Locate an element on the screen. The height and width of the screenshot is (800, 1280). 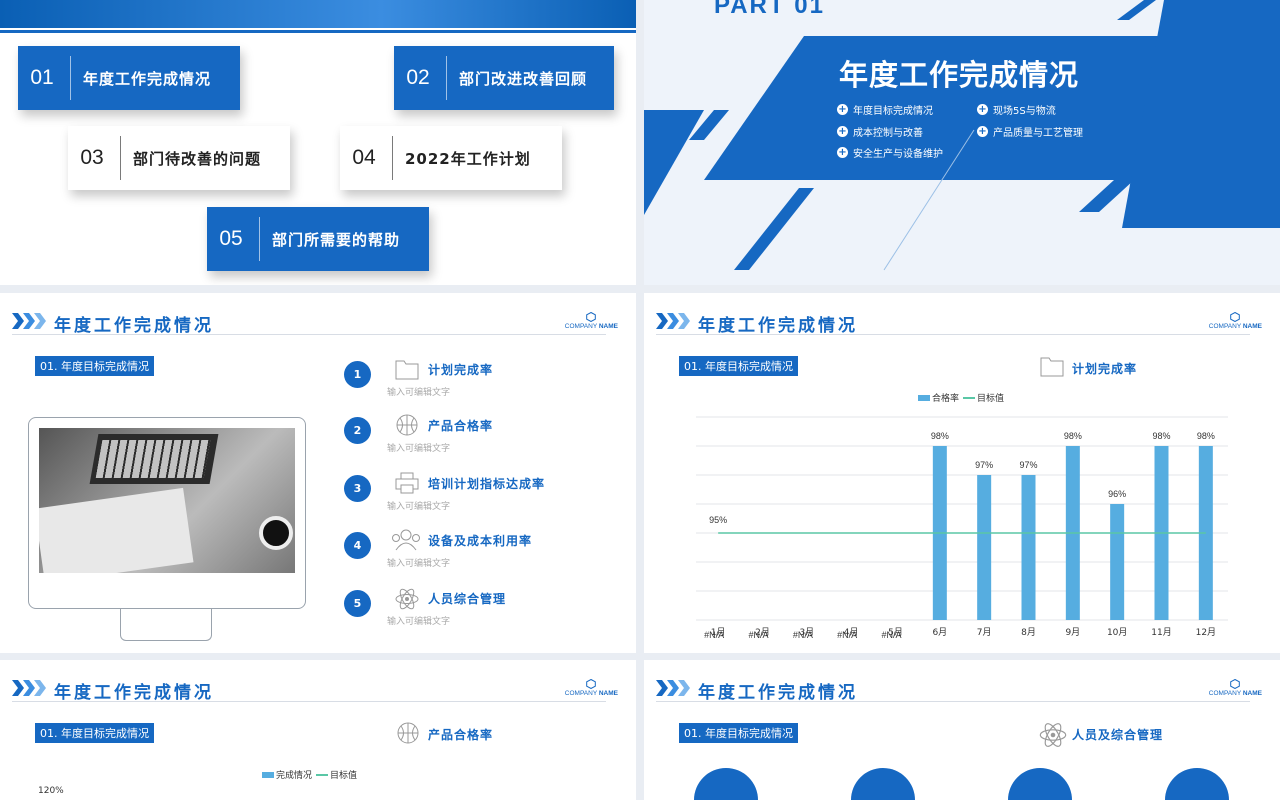
agenda-item-02: 02 部门改进改善回顾 is located at coordinates (504, 78).